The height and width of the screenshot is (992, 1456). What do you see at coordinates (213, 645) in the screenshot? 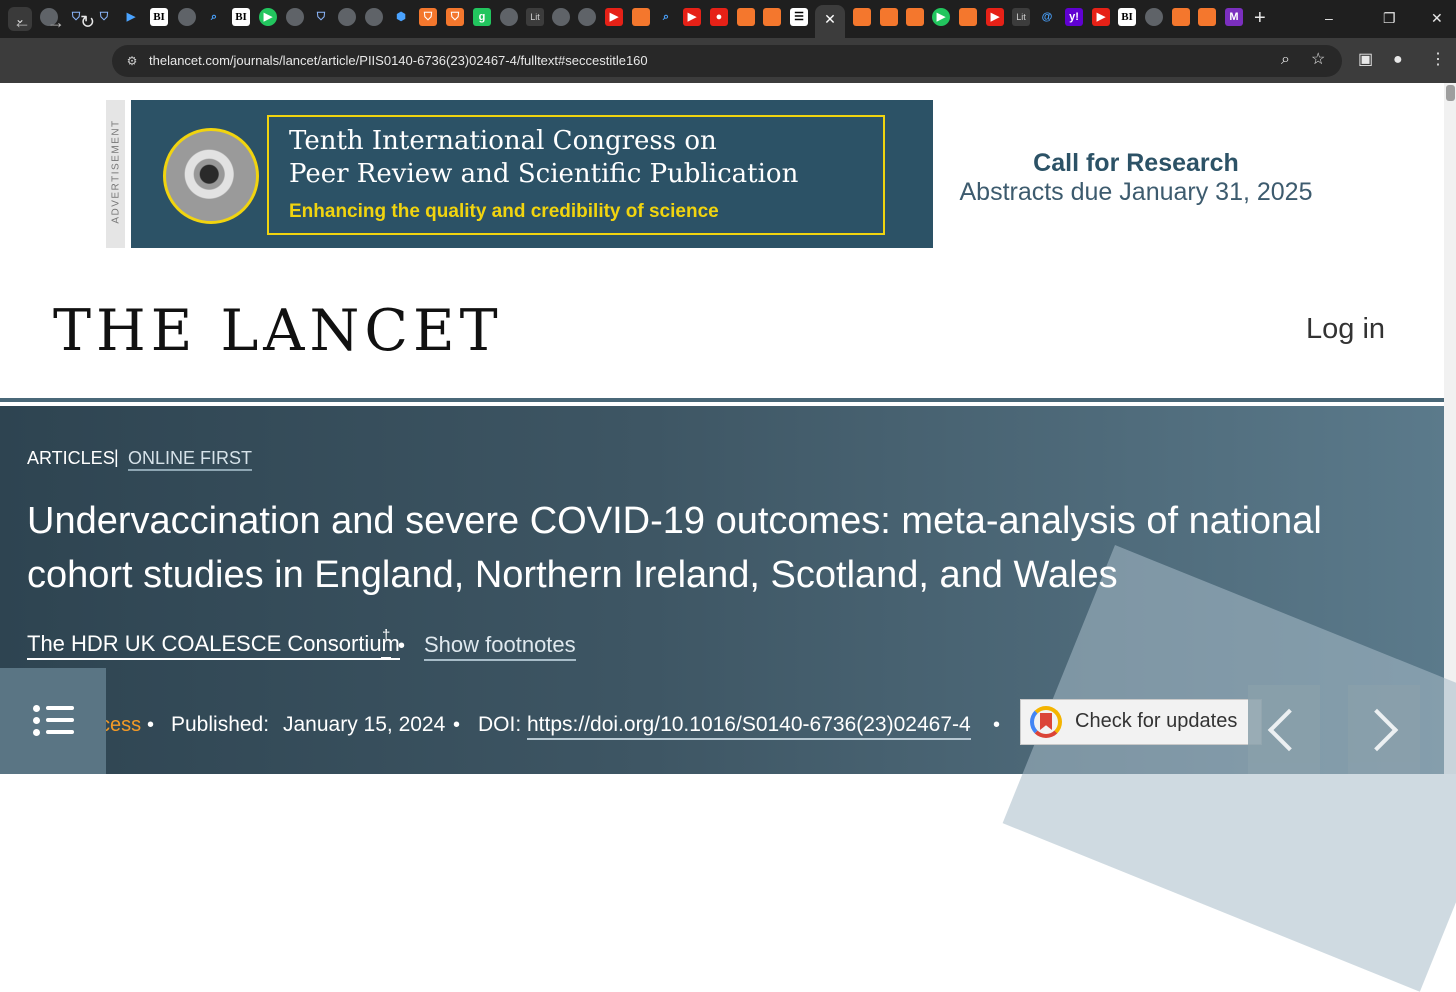
I see `author-link: The HDR UK COALESCE Consortium` at bounding box center [213, 645].